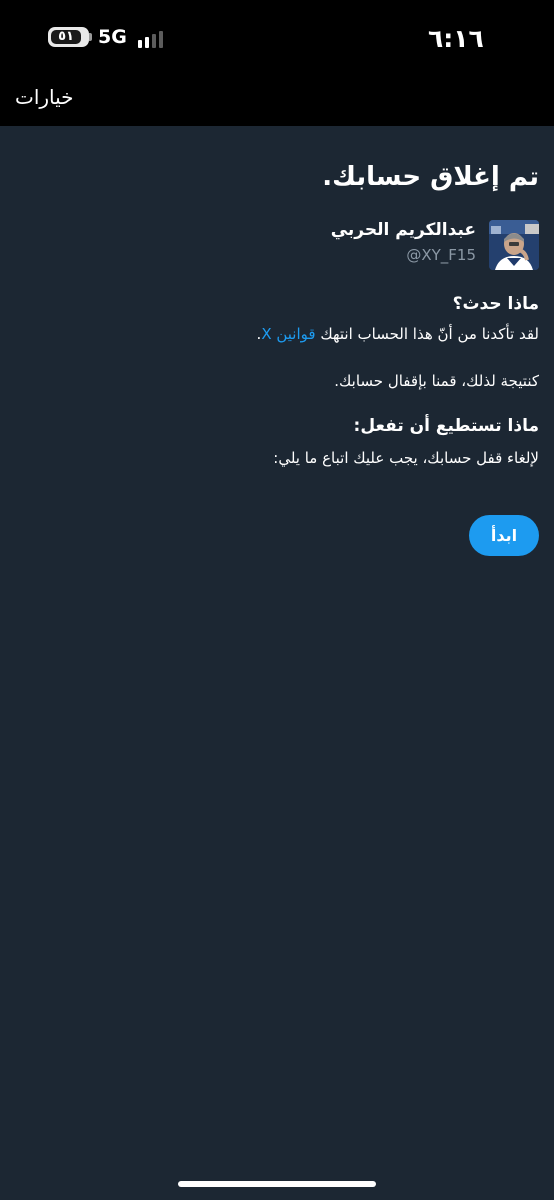  I want to click on display-name: عبدالكريم الحربي, so click(403, 230).